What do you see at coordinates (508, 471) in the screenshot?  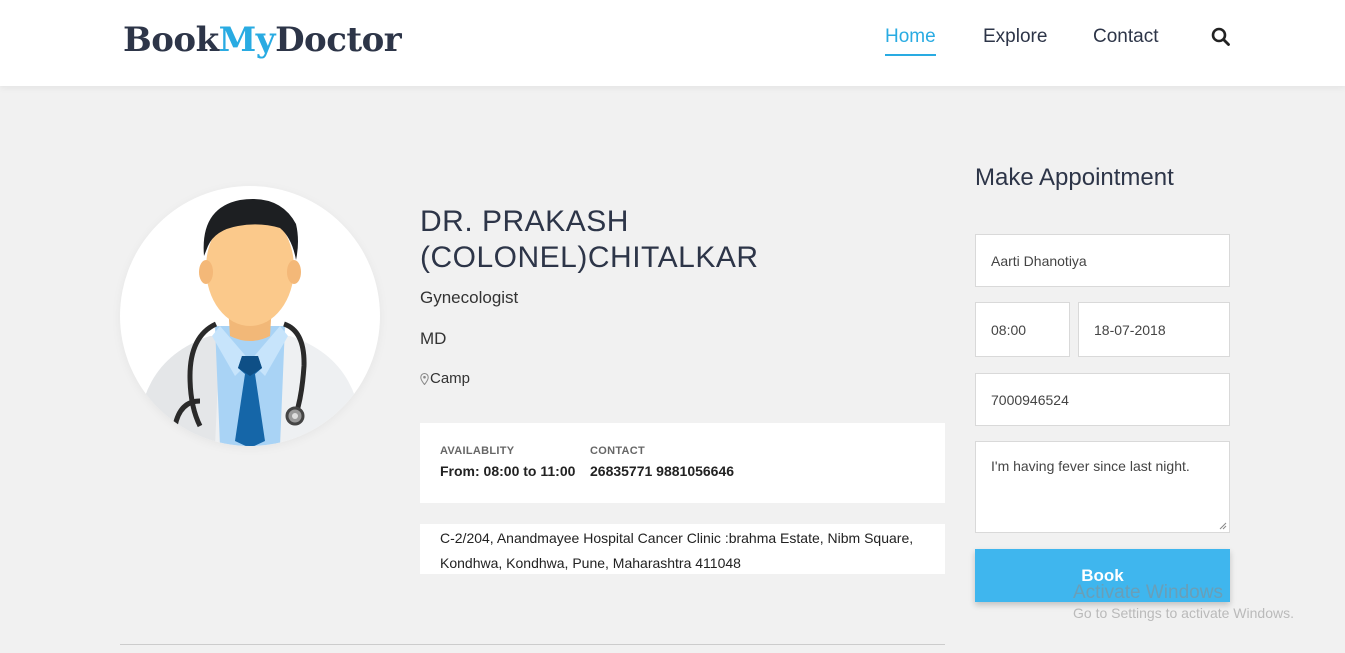 I see `availability-value: From: 08:00 to 11:00` at bounding box center [508, 471].